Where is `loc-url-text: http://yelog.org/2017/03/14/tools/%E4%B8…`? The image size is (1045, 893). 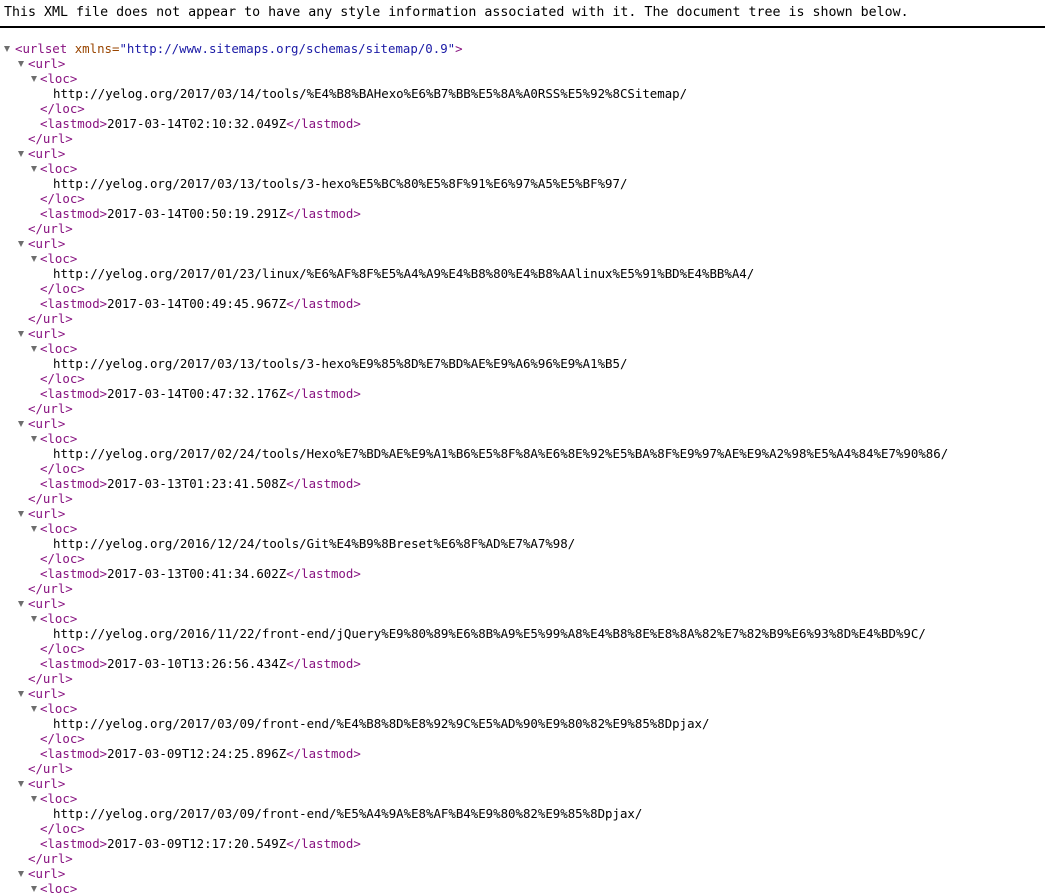 loc-url-text: http://yelog.org/2017/03/14/tools/%E4%B8… is located at coordinates (370, 93).